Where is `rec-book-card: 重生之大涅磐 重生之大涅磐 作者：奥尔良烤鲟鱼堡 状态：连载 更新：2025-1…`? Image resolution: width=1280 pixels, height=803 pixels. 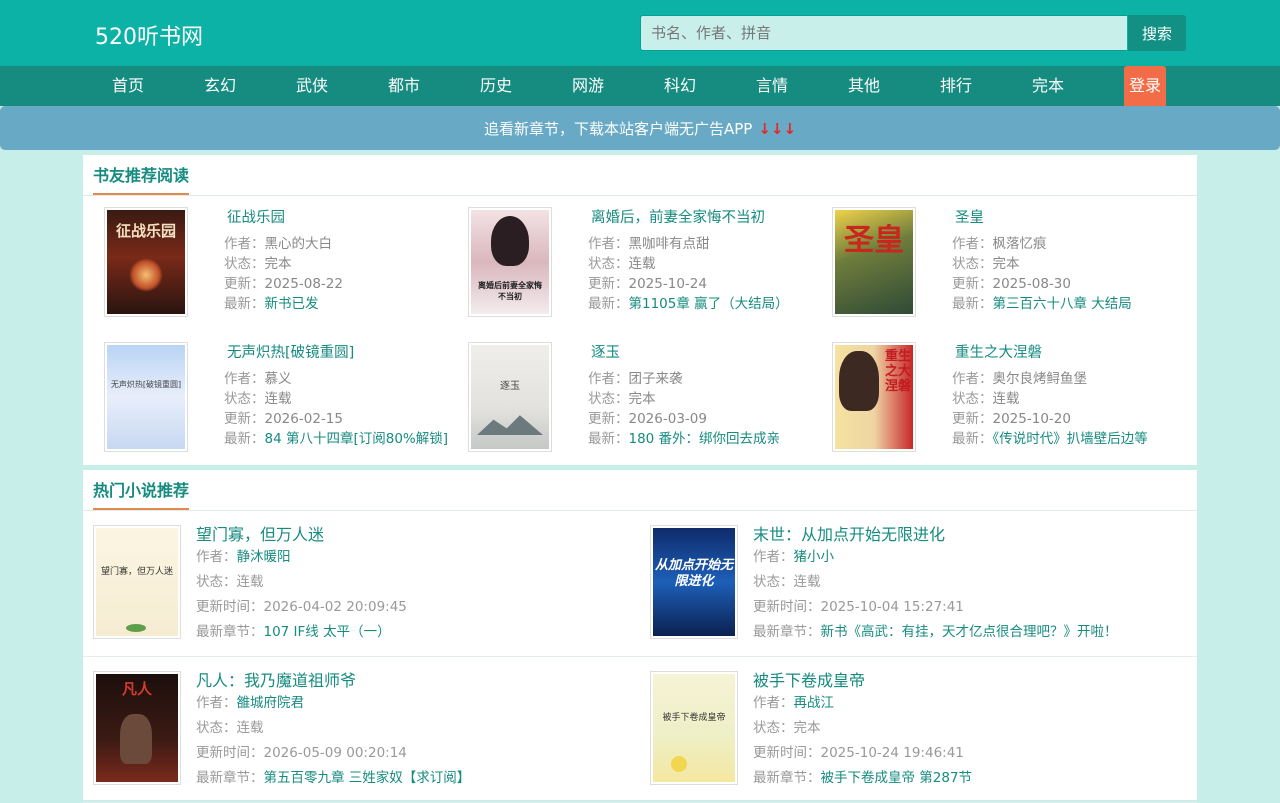 rec-book-card: 重生之大涅磐 重生之大涅磐 作者：奥尔良烤鲟鱼堡 状态：连载 更新：2025-1… is located at coordinates (993, 391).